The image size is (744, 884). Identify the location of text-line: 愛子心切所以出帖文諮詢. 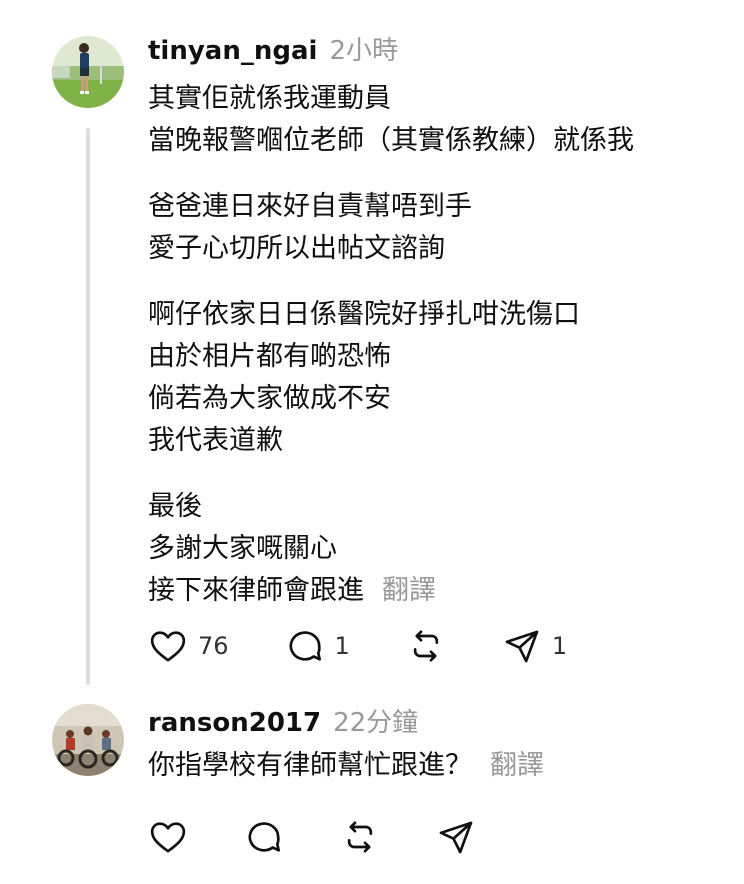
(296, 248).